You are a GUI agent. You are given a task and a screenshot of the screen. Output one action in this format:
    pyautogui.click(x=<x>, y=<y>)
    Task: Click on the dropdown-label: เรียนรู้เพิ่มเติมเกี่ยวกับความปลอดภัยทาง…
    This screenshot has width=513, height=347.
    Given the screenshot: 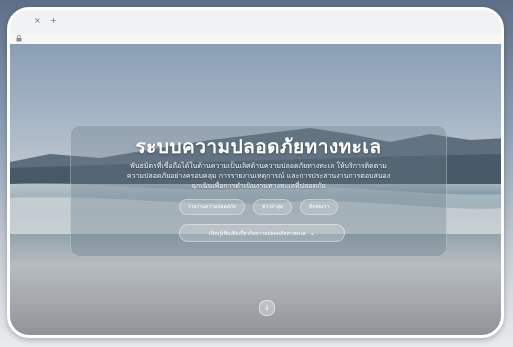 What is the action you would take?
    pyautogui.click(x=257, y=234)
    